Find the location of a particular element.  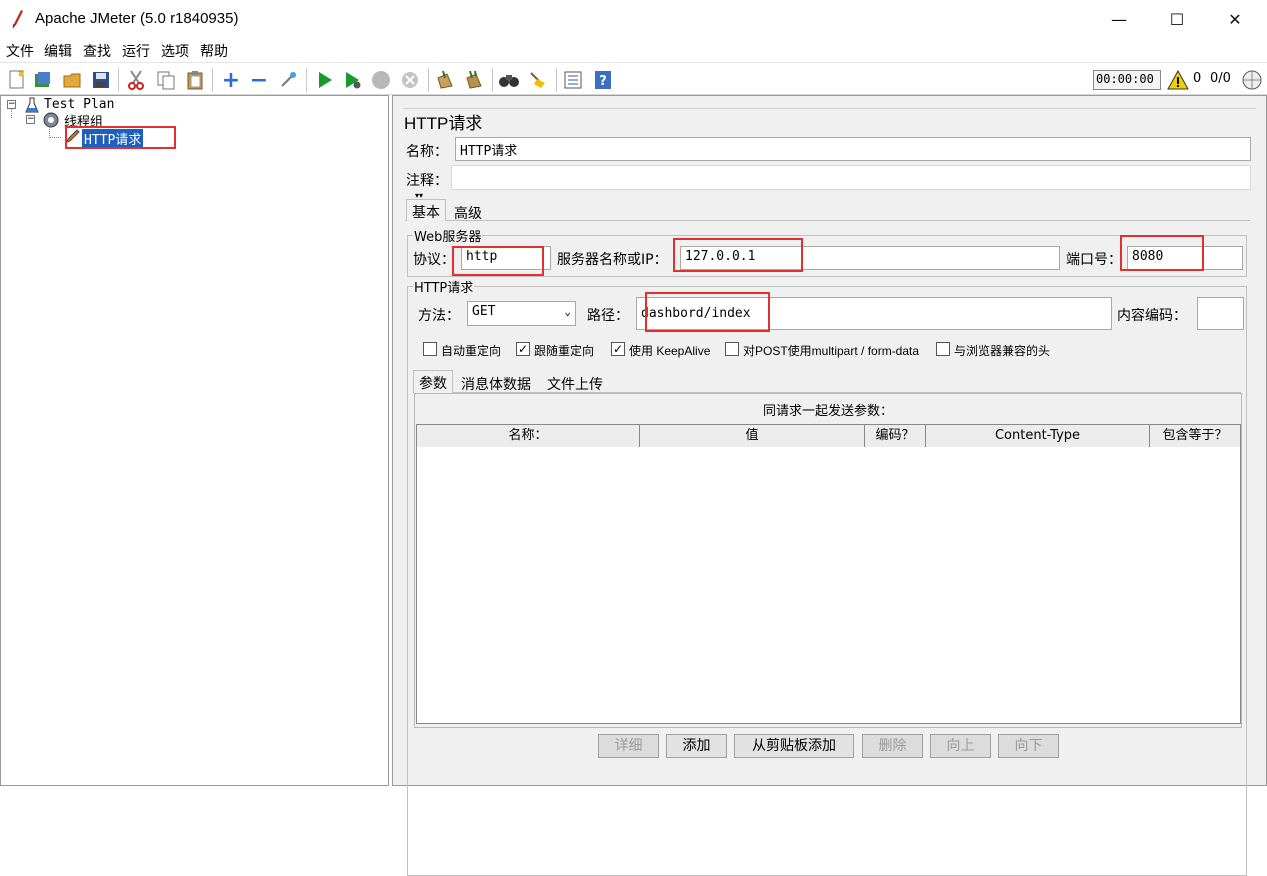

warning-icon is located at coordinates (1178, 80).